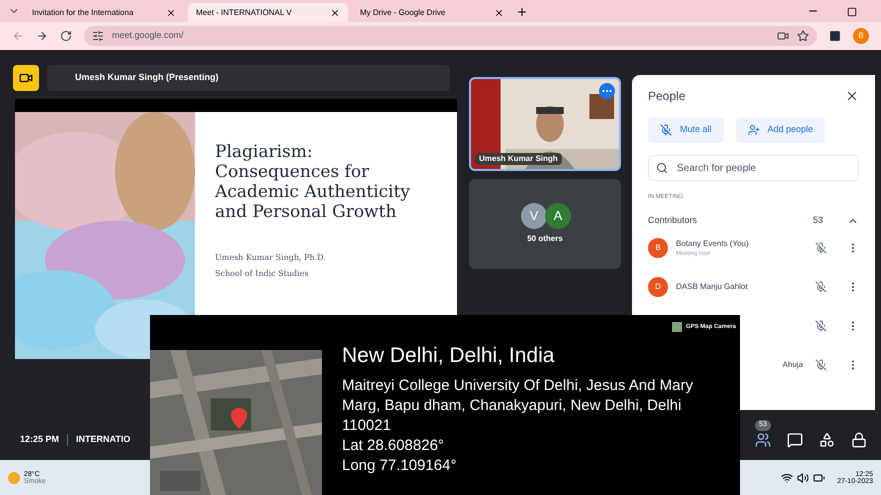 Image resolution: width=881 pixels, height=495 pixels. Describe the element at coordinates (393, 446) in the screenshot. I see `latitude: Lat 28.608826°` at that location.